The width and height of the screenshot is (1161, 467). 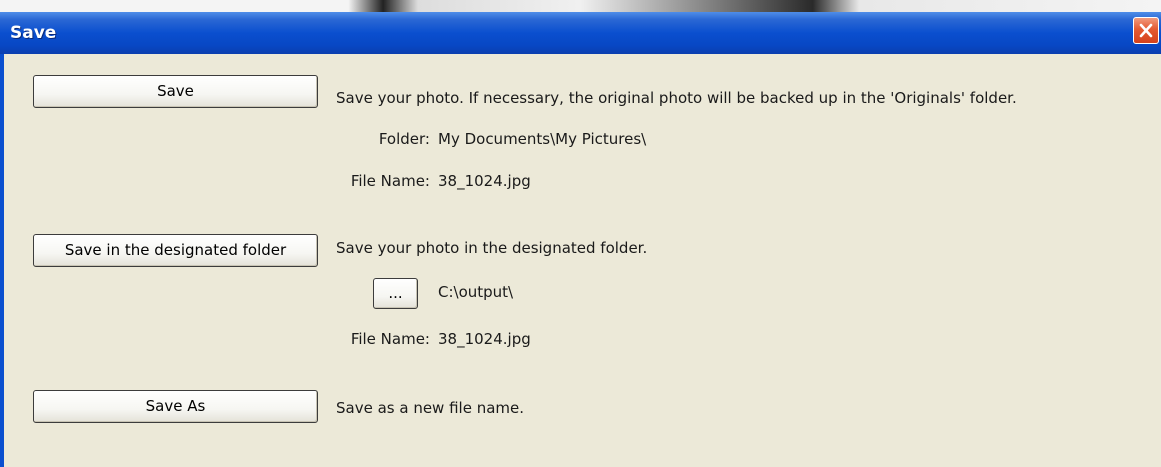 I want to click on designated-filename-value: 38_1024.jpg, so click(x=484, y=339).